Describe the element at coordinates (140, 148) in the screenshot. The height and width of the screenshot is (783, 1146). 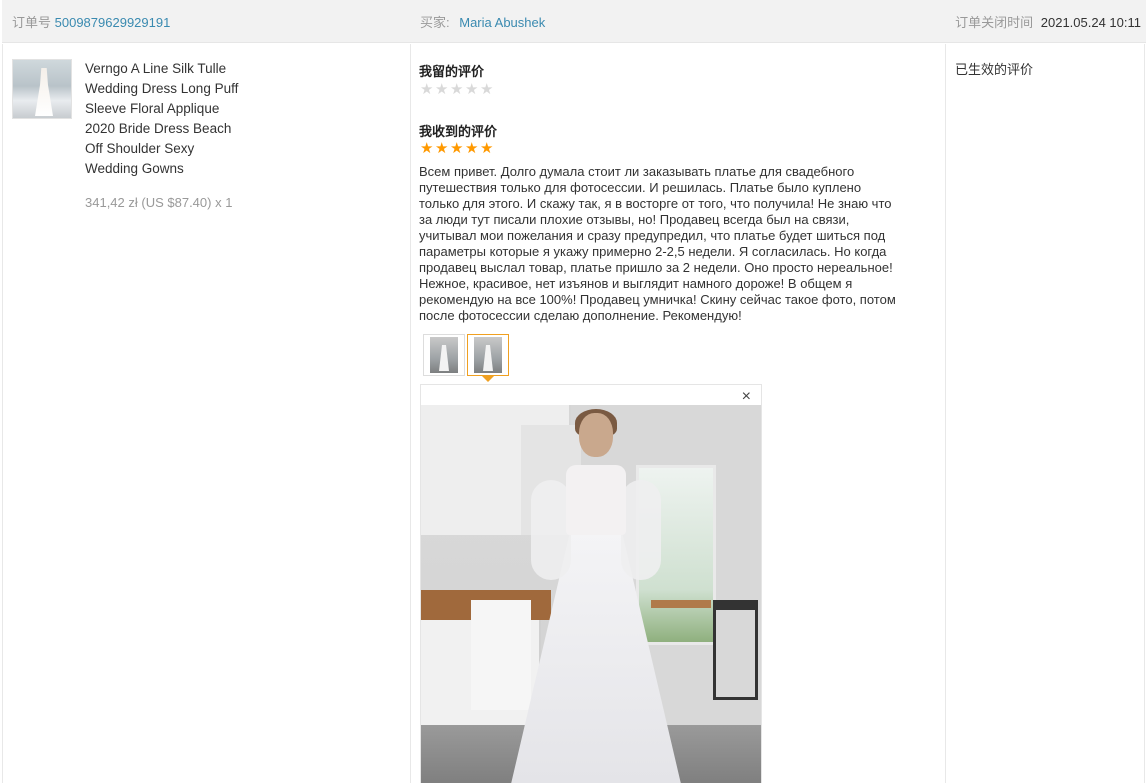
I see `product-title-line: Off Shoulder Sexy` at that location.